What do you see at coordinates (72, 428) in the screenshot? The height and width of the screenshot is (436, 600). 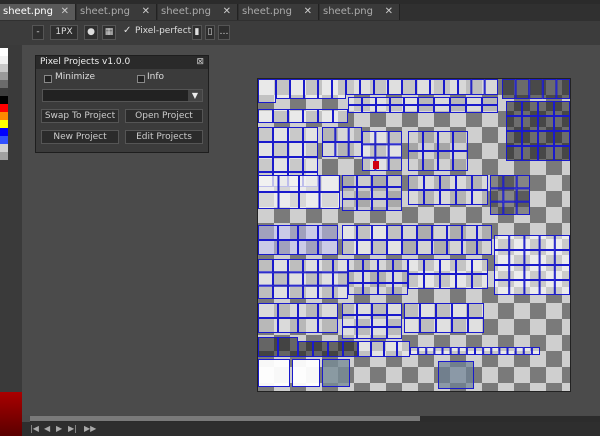 I see `next-frame-icon: ▶|` at bounding box center [72, 428].